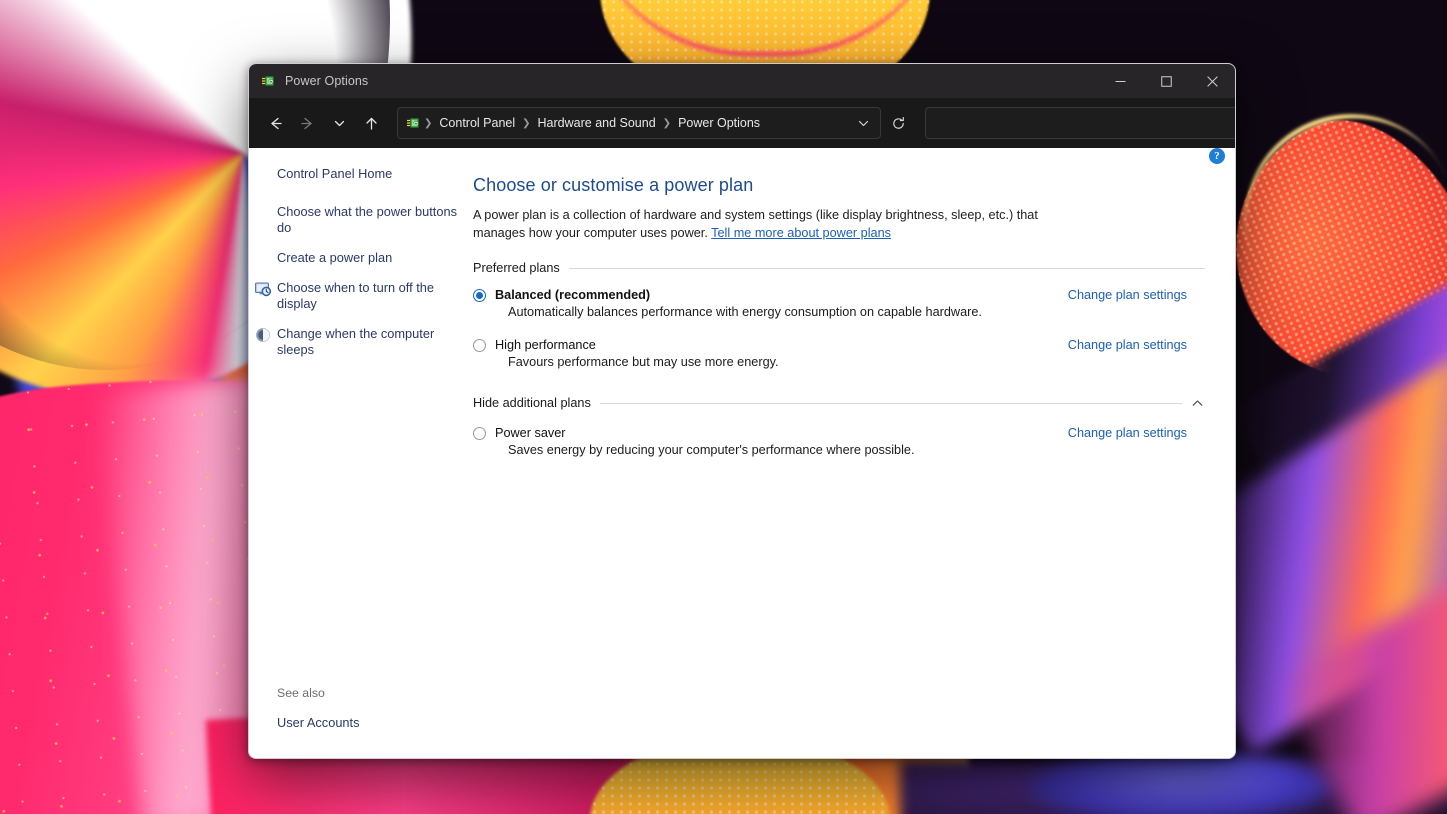 The image size is (1447, 814). Describe the element at coordinates (275, 123) in the screenshot. I see `back-button` at that location.